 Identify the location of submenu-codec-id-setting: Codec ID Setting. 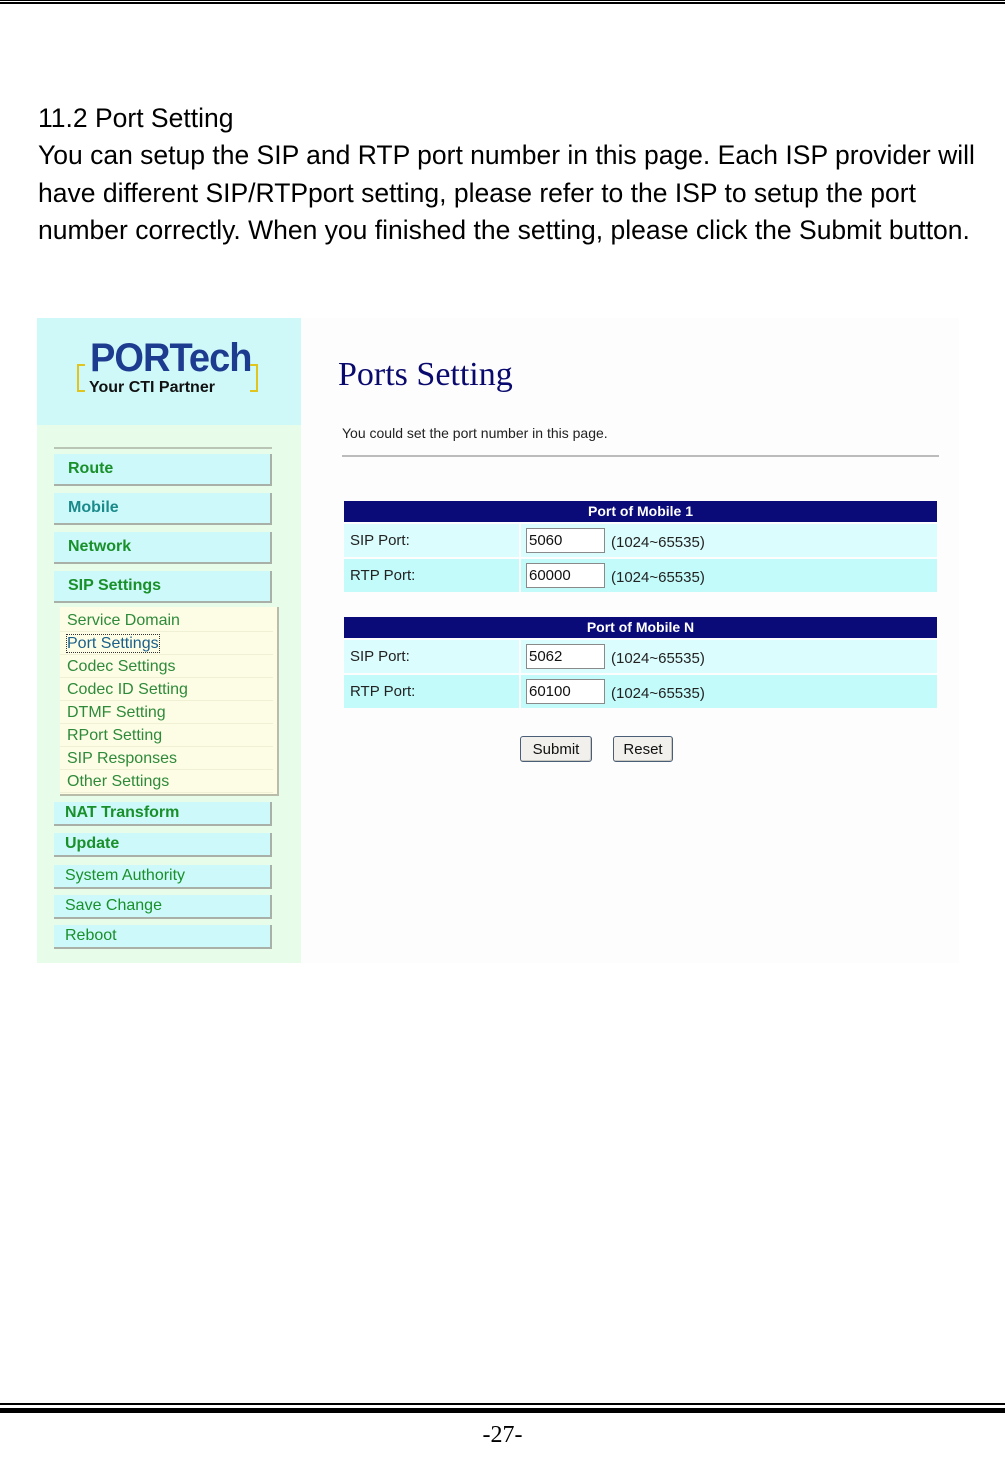
(166, 689).